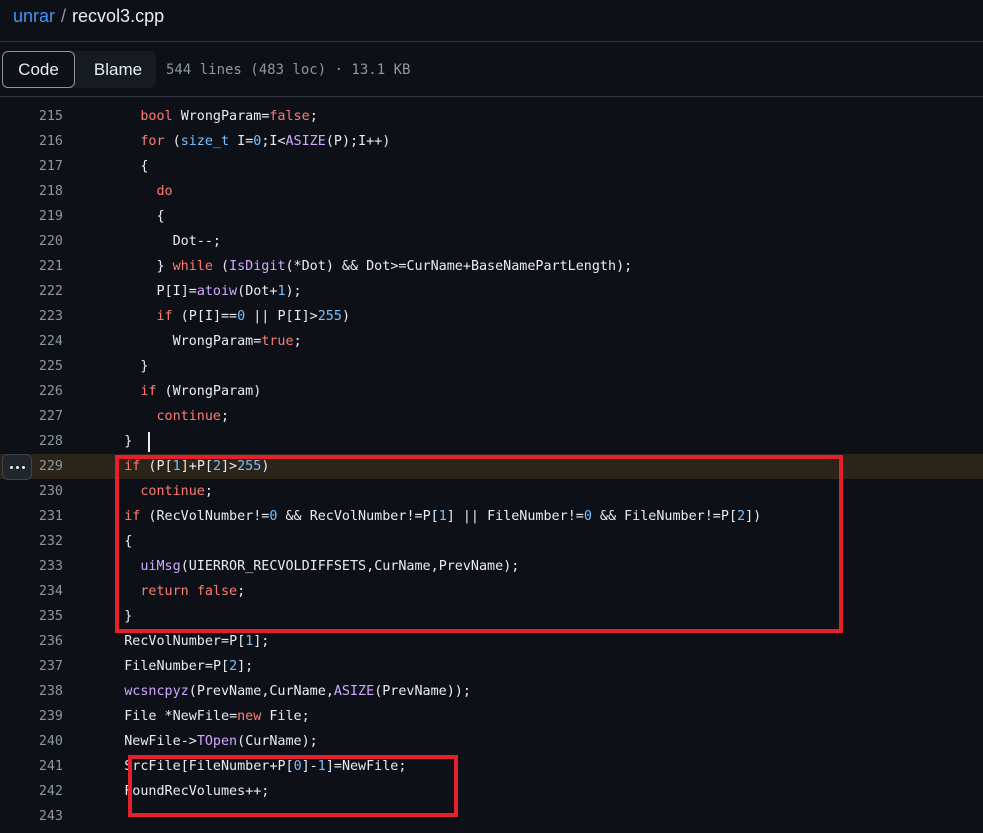 The height and width of the screenshot is (833, 983). What do you see at coordinates (31, 241) in the screenshot?
I see `line-number: 220` at bounding box center [31, 241].